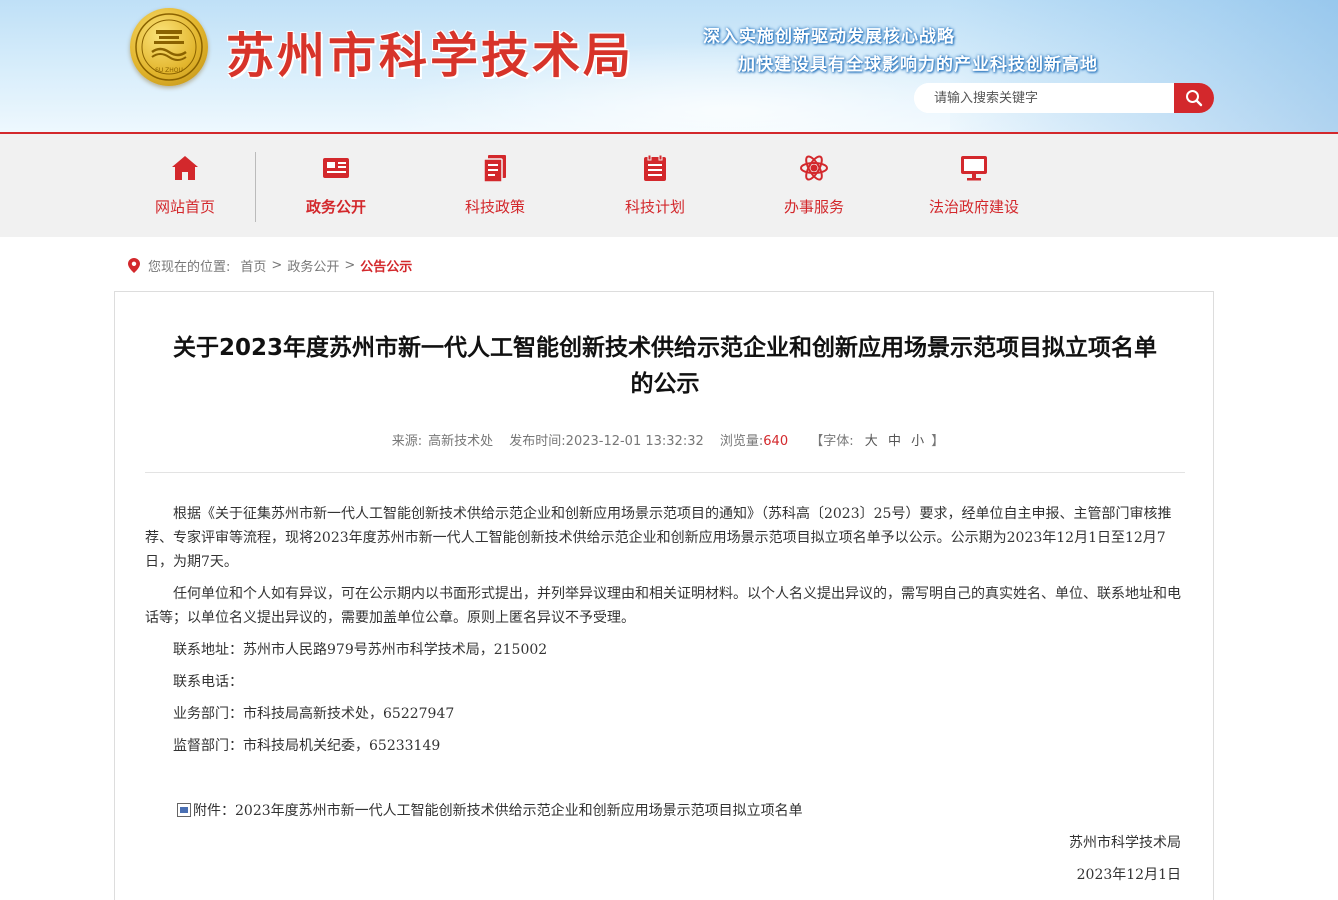 This screenshot has width=1338, height=900. I want to click on meta-divider, so click(665, 472).